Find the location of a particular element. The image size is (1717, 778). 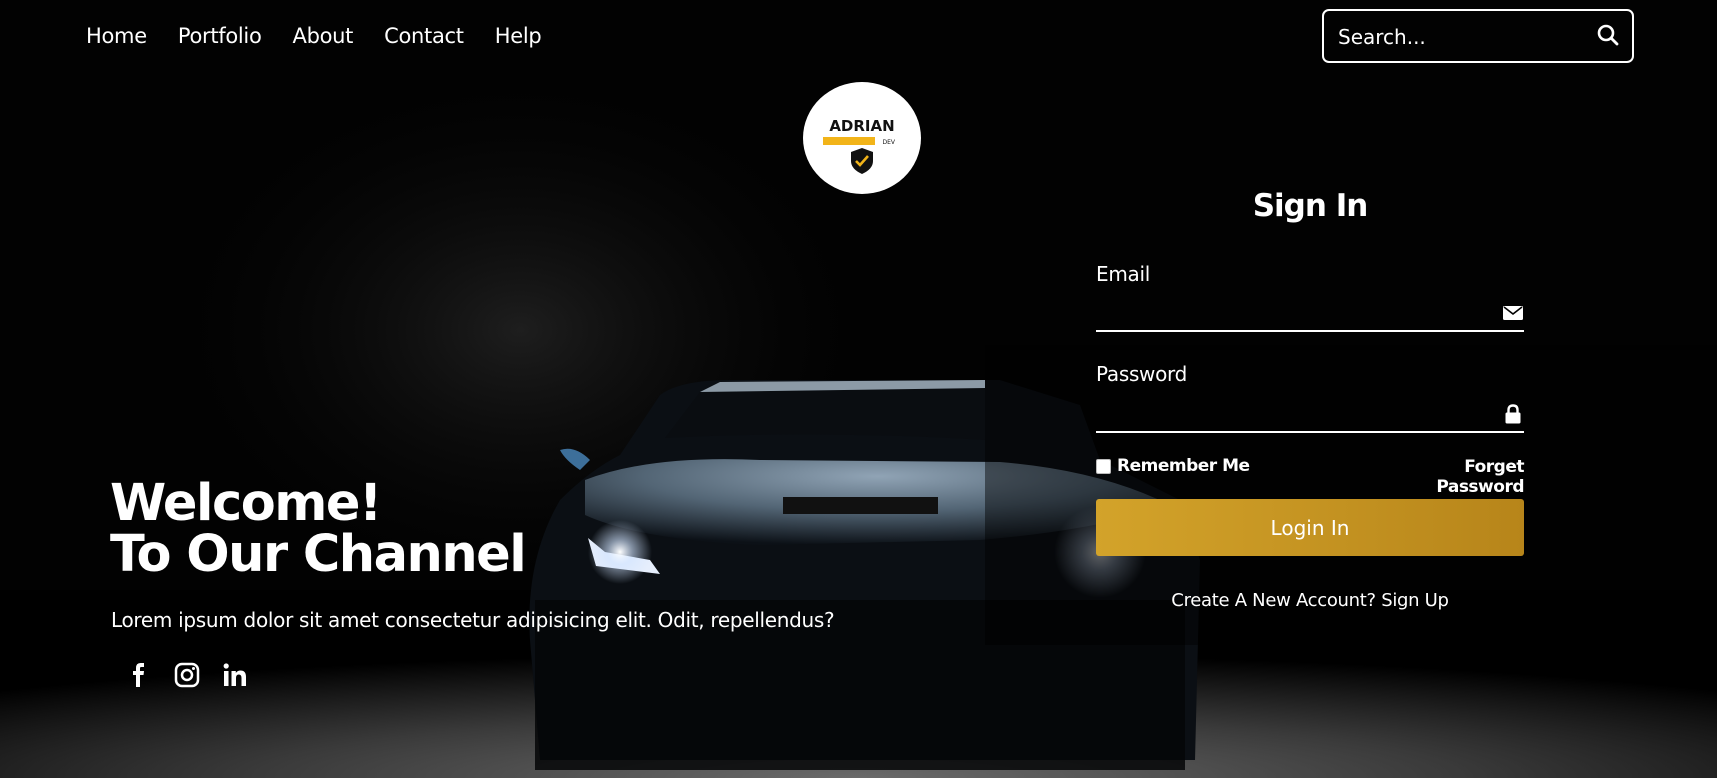

form-title: Sign In is located at coordinates (1310, 206).